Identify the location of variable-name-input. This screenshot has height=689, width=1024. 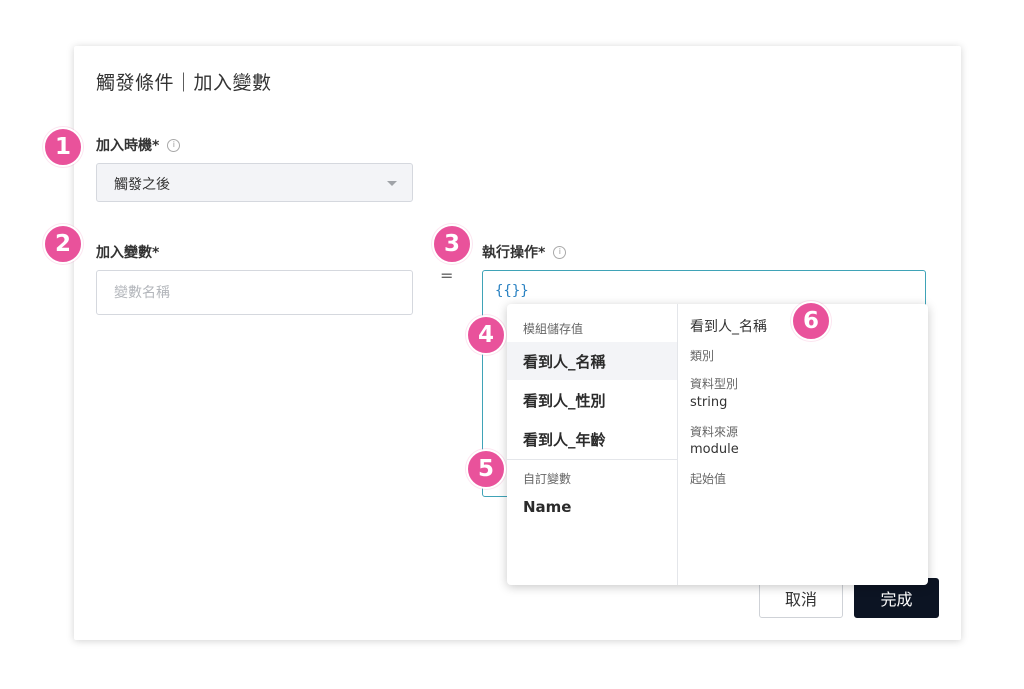
(254, 292).